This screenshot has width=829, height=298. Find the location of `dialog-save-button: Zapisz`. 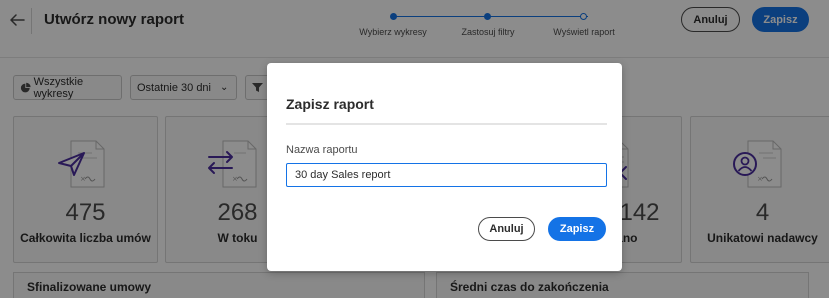

dialog-save-button: Zapisz is located at coordinates (577, 229).